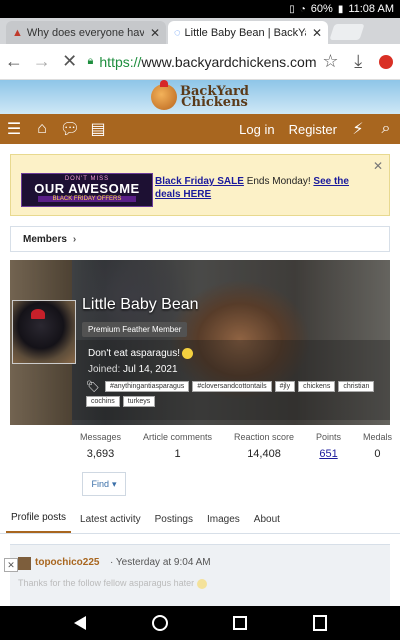 This screenshot has height=640, width=400. Describe the element at coordinates (386, 129) in the screenshot. I see `search-icon: ⌕` at that location.